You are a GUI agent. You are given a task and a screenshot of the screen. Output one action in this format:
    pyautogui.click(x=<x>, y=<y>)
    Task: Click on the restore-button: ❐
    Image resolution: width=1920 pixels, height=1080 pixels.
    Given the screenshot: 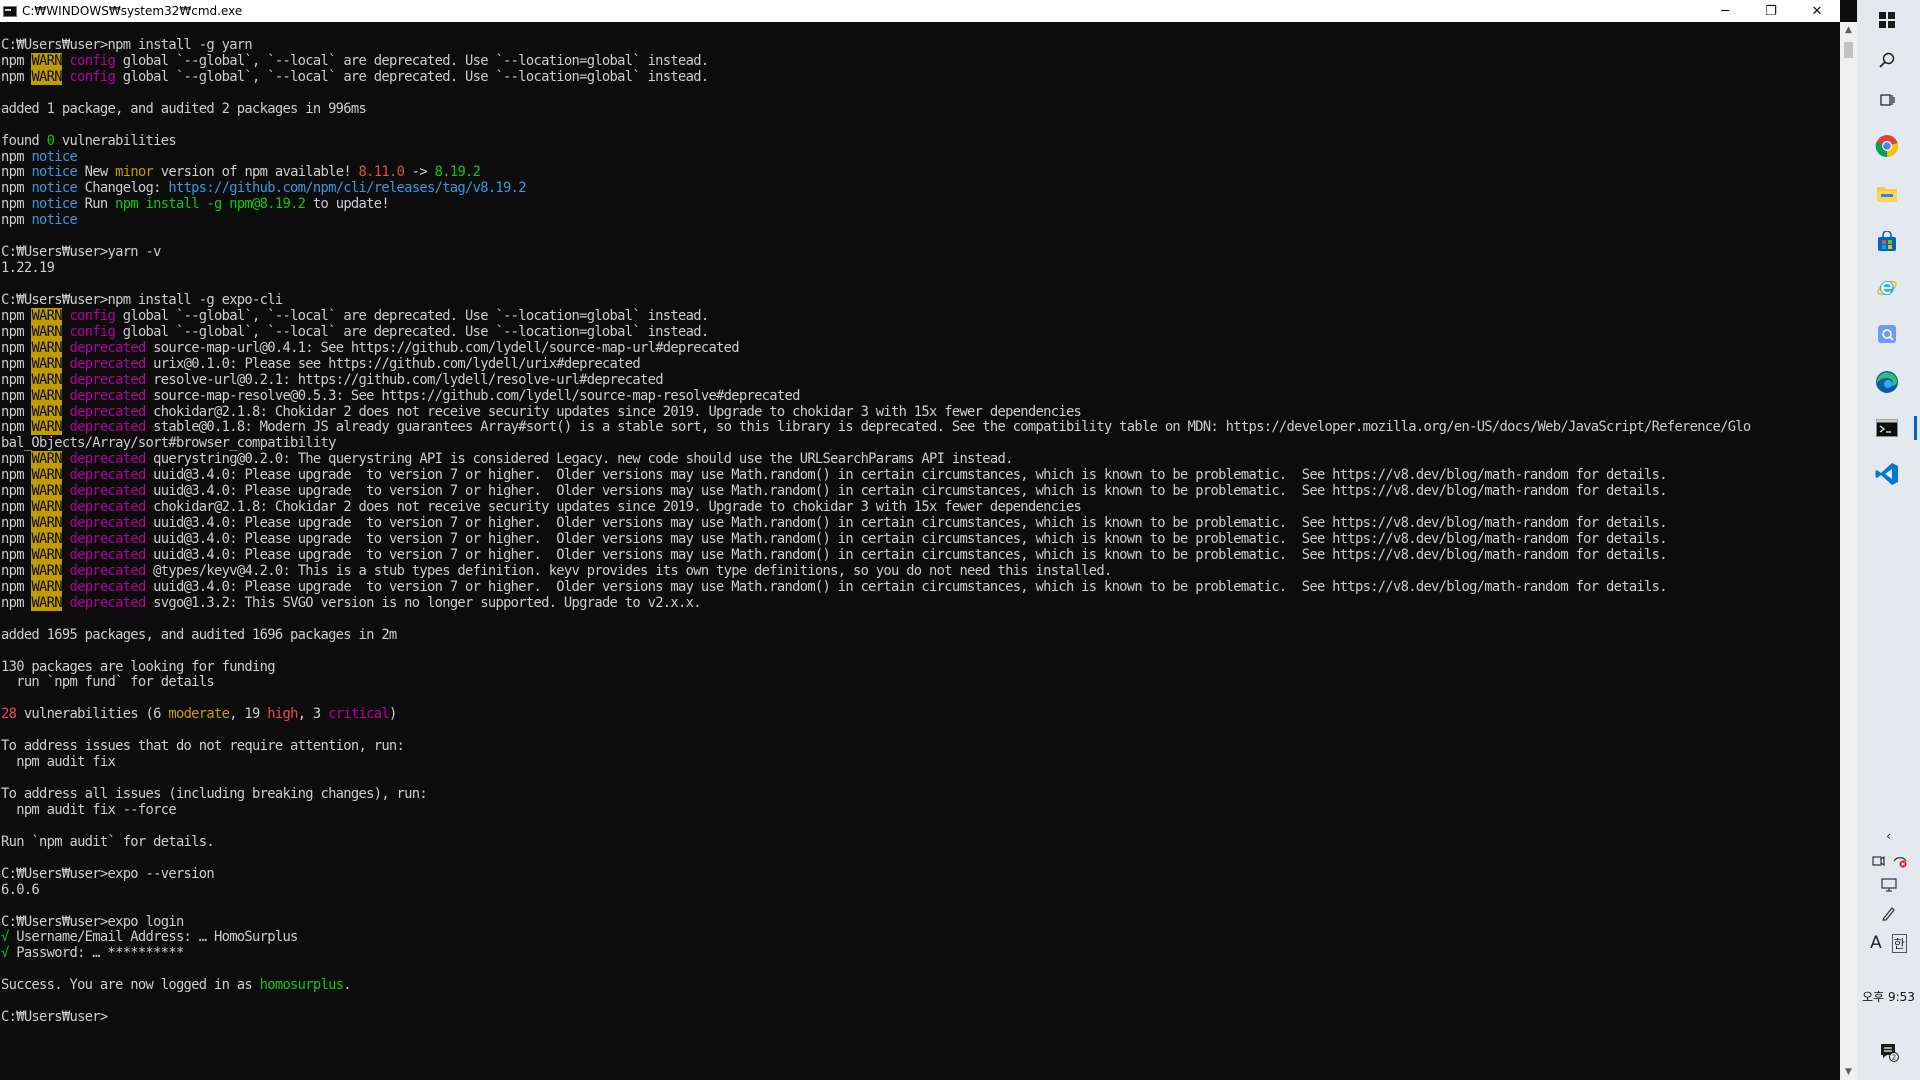 What is the action you would take?
    pyautogui.click(x=1771, y=11)
    